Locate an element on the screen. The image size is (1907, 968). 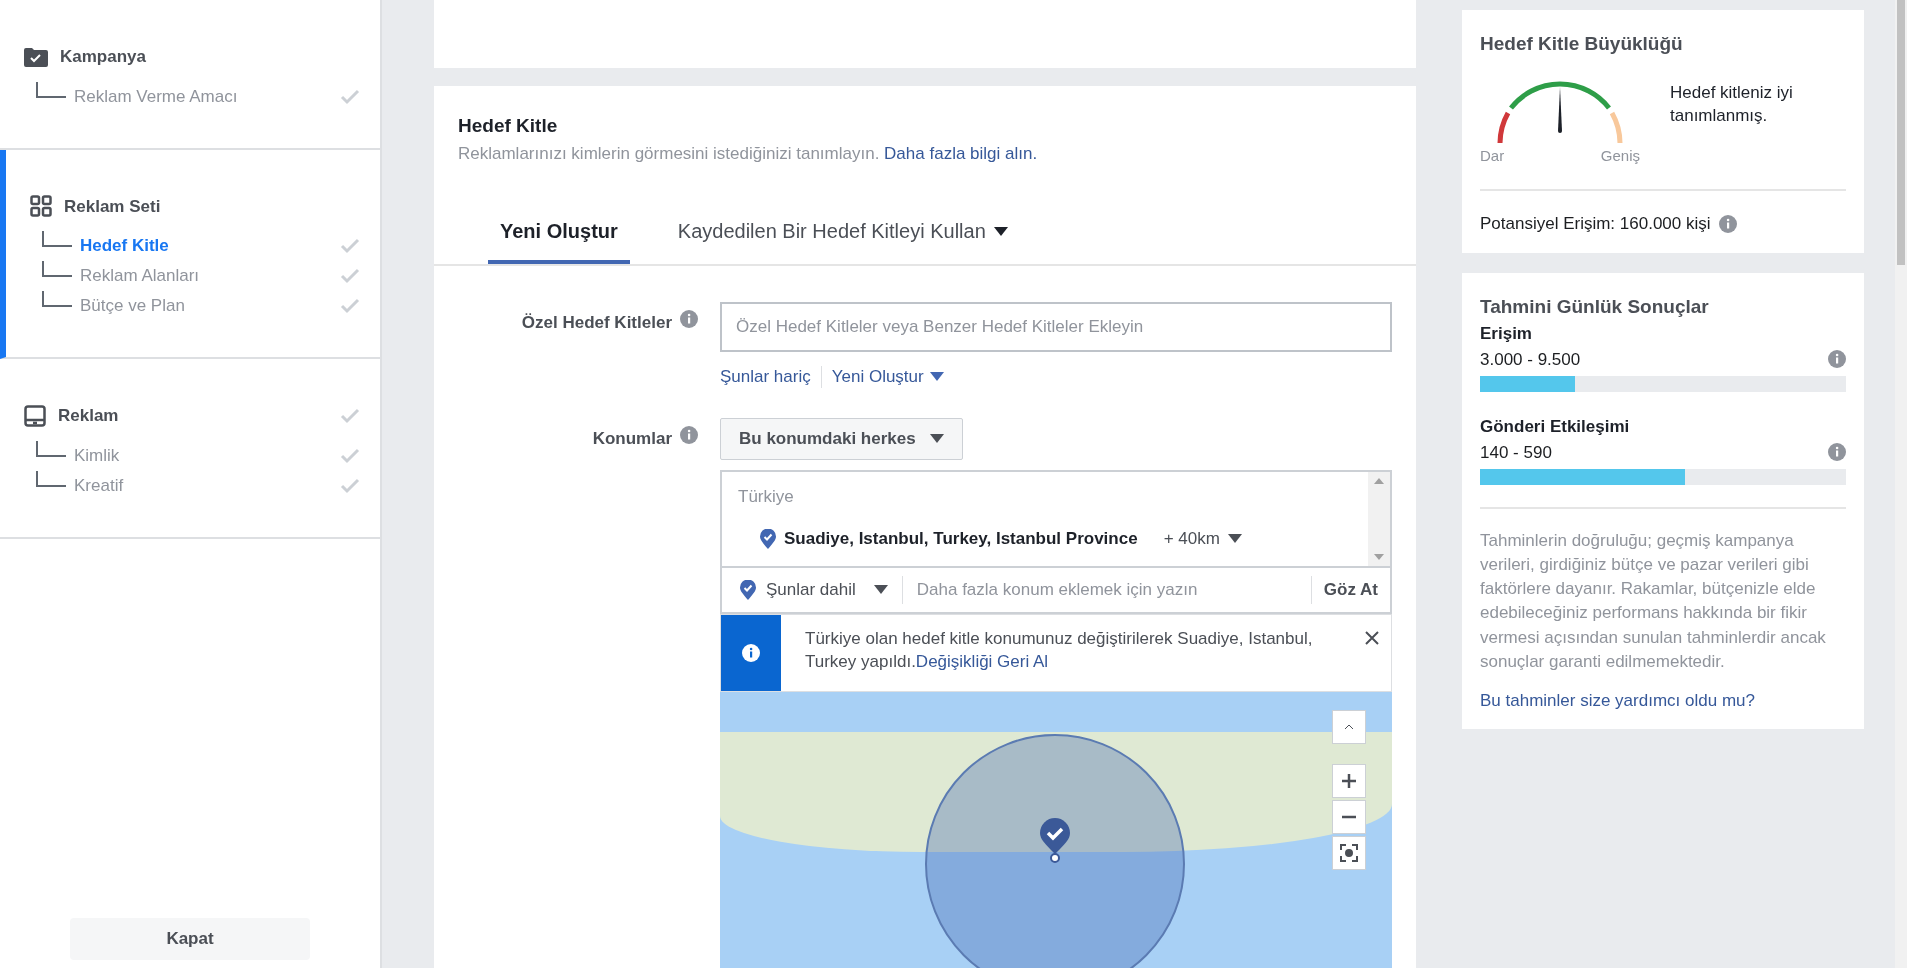
folder-check-icon is located at coordinates (36, 56).